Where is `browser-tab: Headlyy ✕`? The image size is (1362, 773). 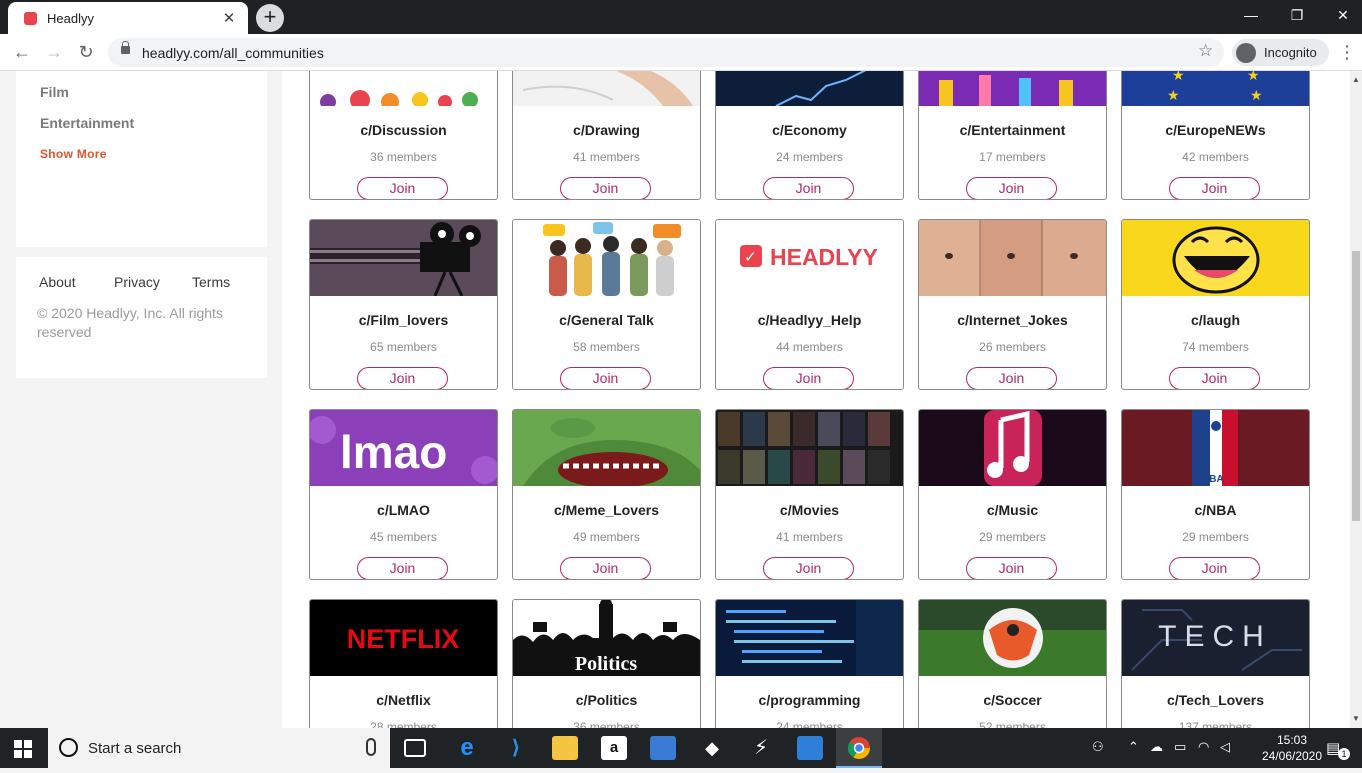
browser-tab: Headlyy ✕ is located at coordinates (128, 18).